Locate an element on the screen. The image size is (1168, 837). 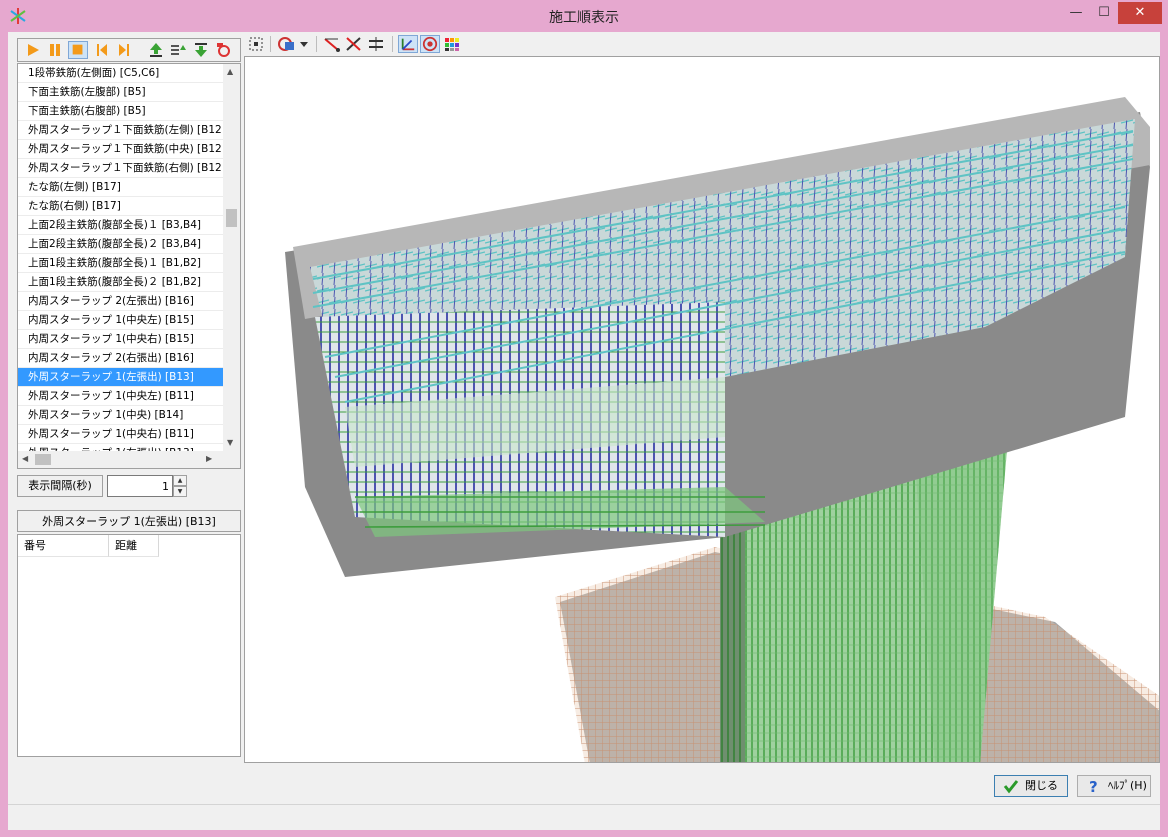
step-list-item: 内周スターラップ 2(右張出) [B16] is located at coordinates (121, 358).